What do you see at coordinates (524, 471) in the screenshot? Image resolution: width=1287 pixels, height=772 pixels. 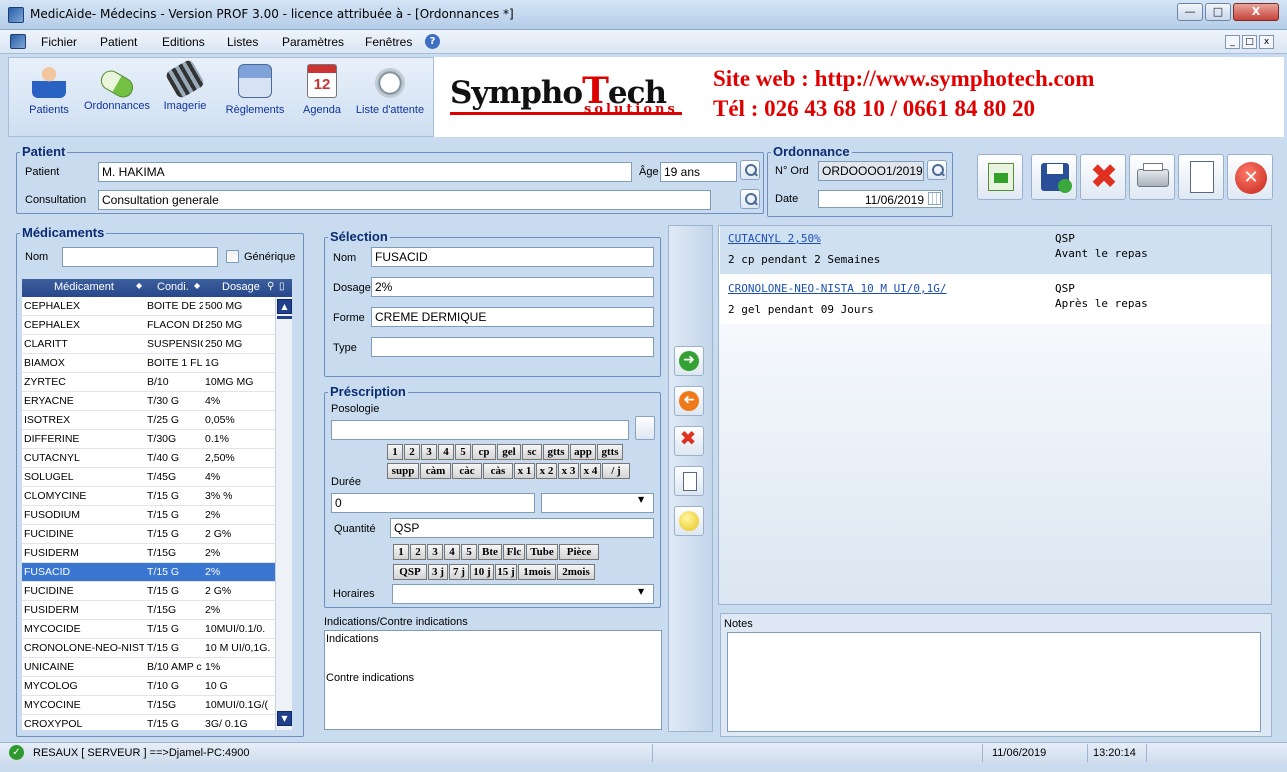 I see `quick-pick-button: x 1` at bounding box center [524, 471].